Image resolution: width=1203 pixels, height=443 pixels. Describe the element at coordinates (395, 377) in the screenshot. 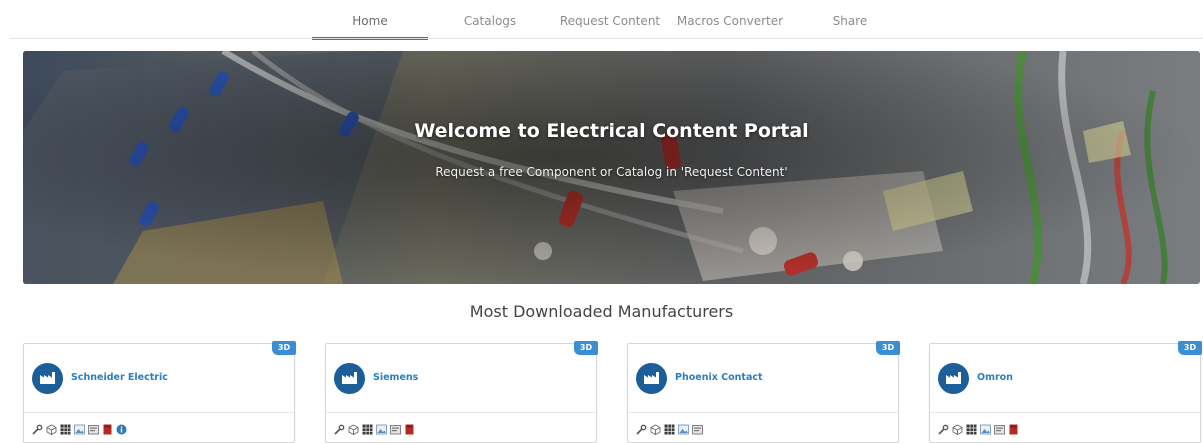

I see `manufacturer-name-link: Siemens` at that location.